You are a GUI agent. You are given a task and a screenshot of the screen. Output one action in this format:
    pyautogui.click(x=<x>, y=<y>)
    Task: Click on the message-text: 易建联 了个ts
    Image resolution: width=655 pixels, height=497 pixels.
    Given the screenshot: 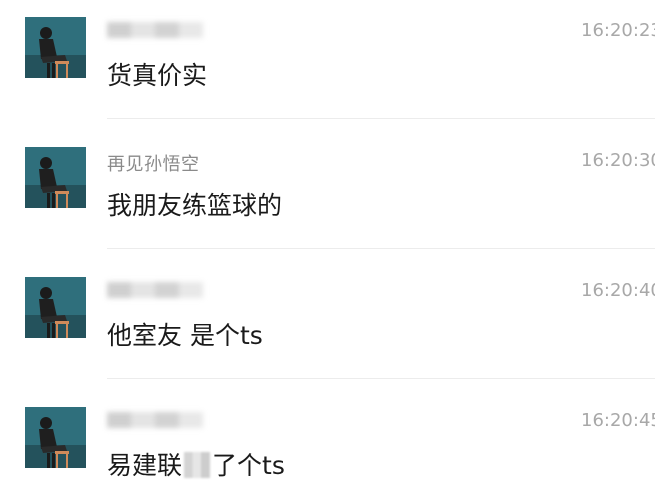 What is the action you would take?
    pyautogui.click(x=196, y=464)
    